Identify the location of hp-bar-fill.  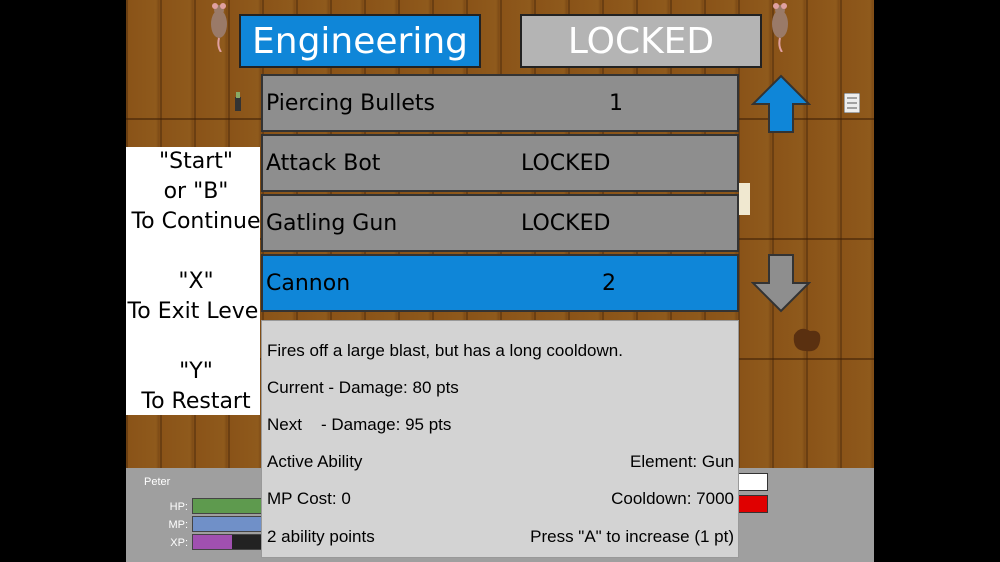
(228, 506).